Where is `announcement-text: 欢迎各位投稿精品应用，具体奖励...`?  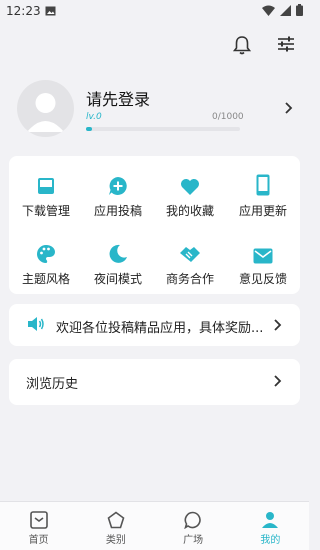 announcement-text: 欢迎各位投稿精品应用，具体奖励... is located at coordinates (160, 328).